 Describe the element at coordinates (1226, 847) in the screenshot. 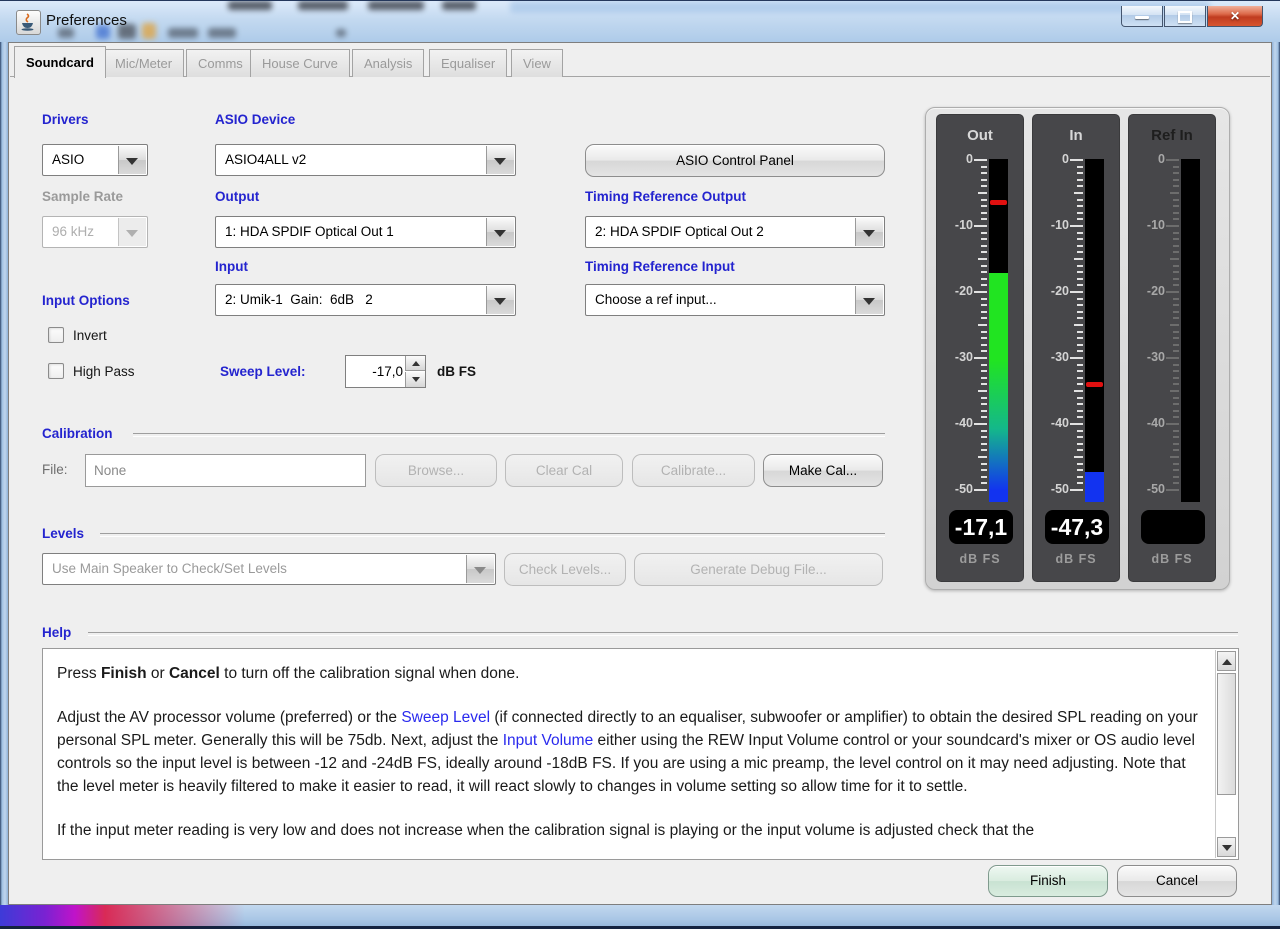

I see `scrollbar-down-button` at that location.